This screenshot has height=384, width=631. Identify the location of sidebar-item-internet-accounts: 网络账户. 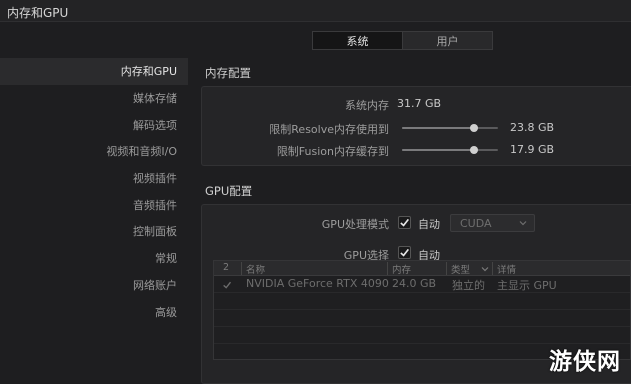
(94, 285).